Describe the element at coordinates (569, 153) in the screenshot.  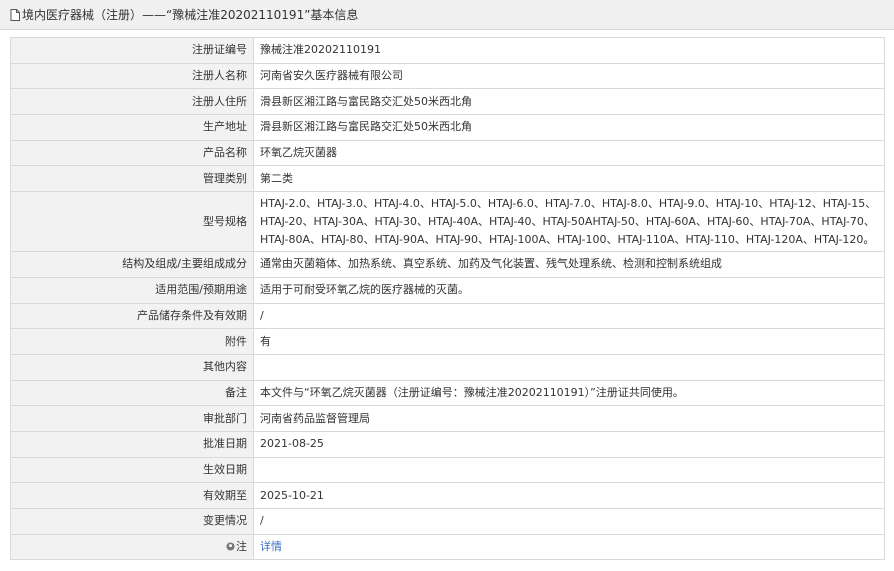
I see `row-value: 环氧乙烷灭菌器` at that location.